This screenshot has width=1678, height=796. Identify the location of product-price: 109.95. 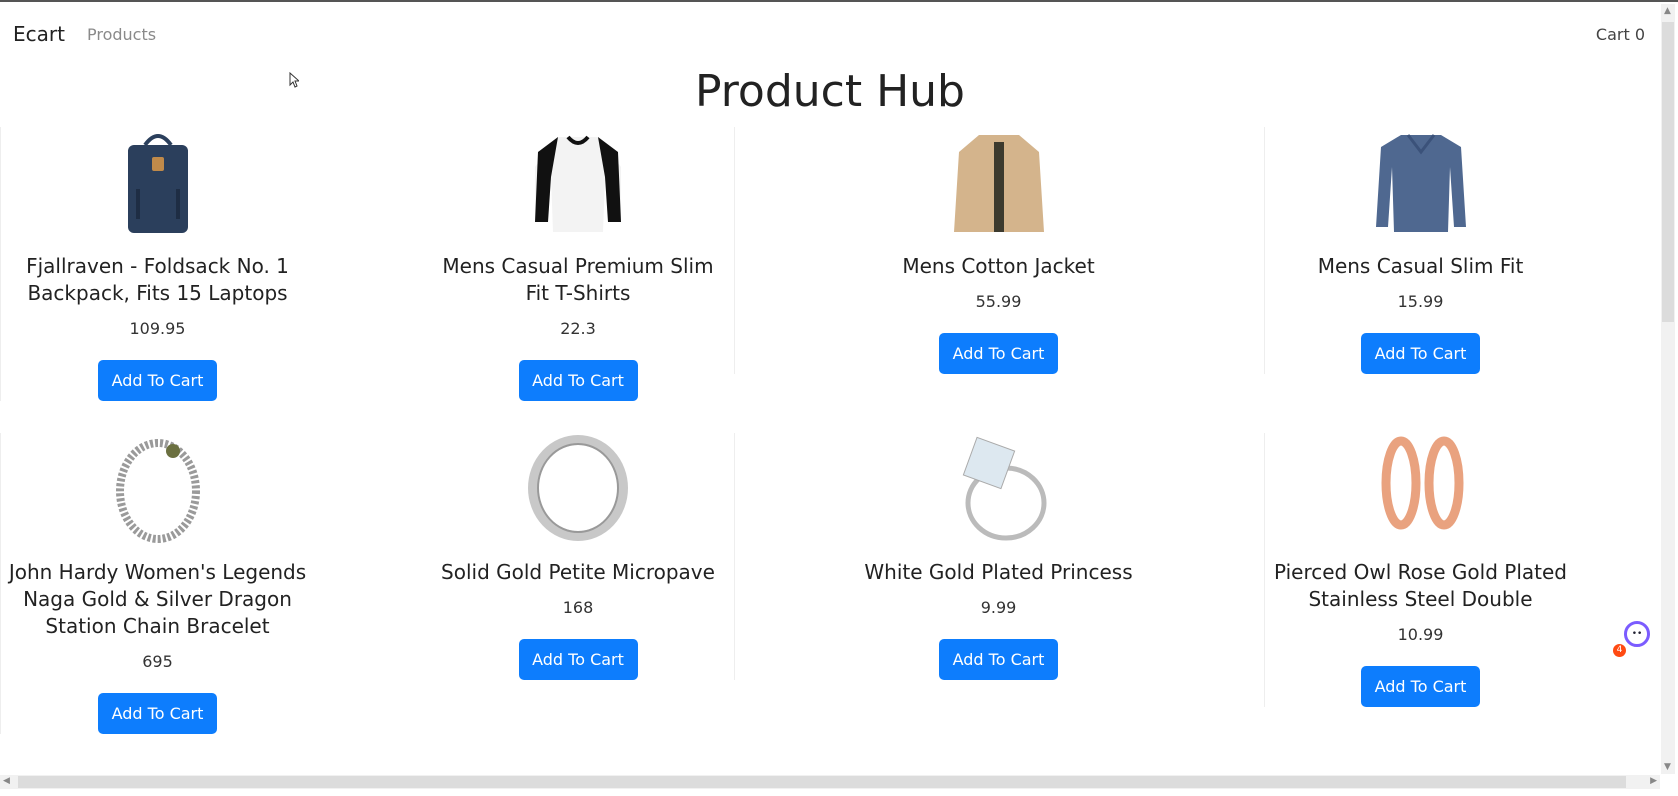
(157, 328).